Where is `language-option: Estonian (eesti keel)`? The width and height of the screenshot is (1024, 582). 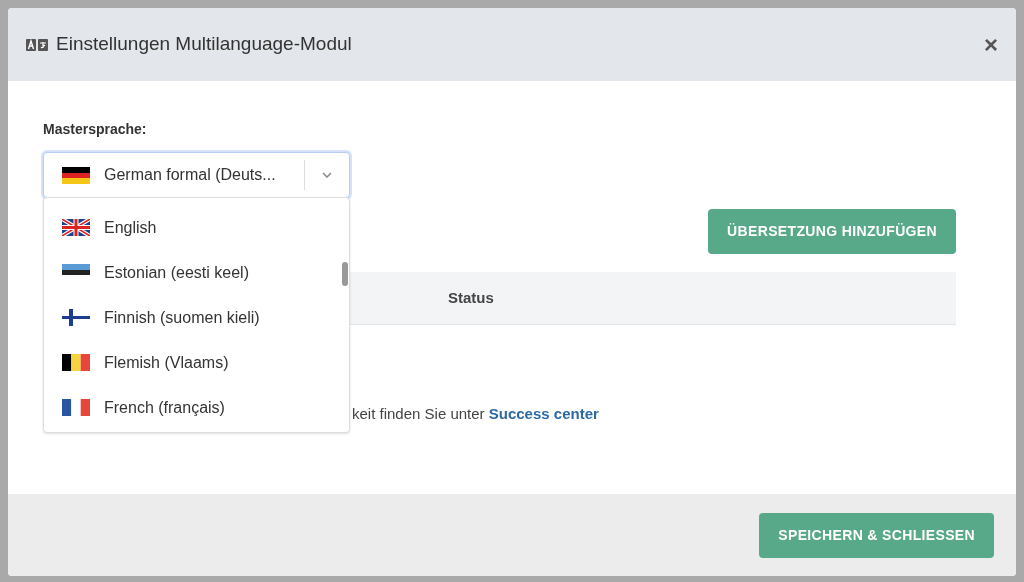 language-option: Estonian (eesti keel) is located at coordinates (196, 272).